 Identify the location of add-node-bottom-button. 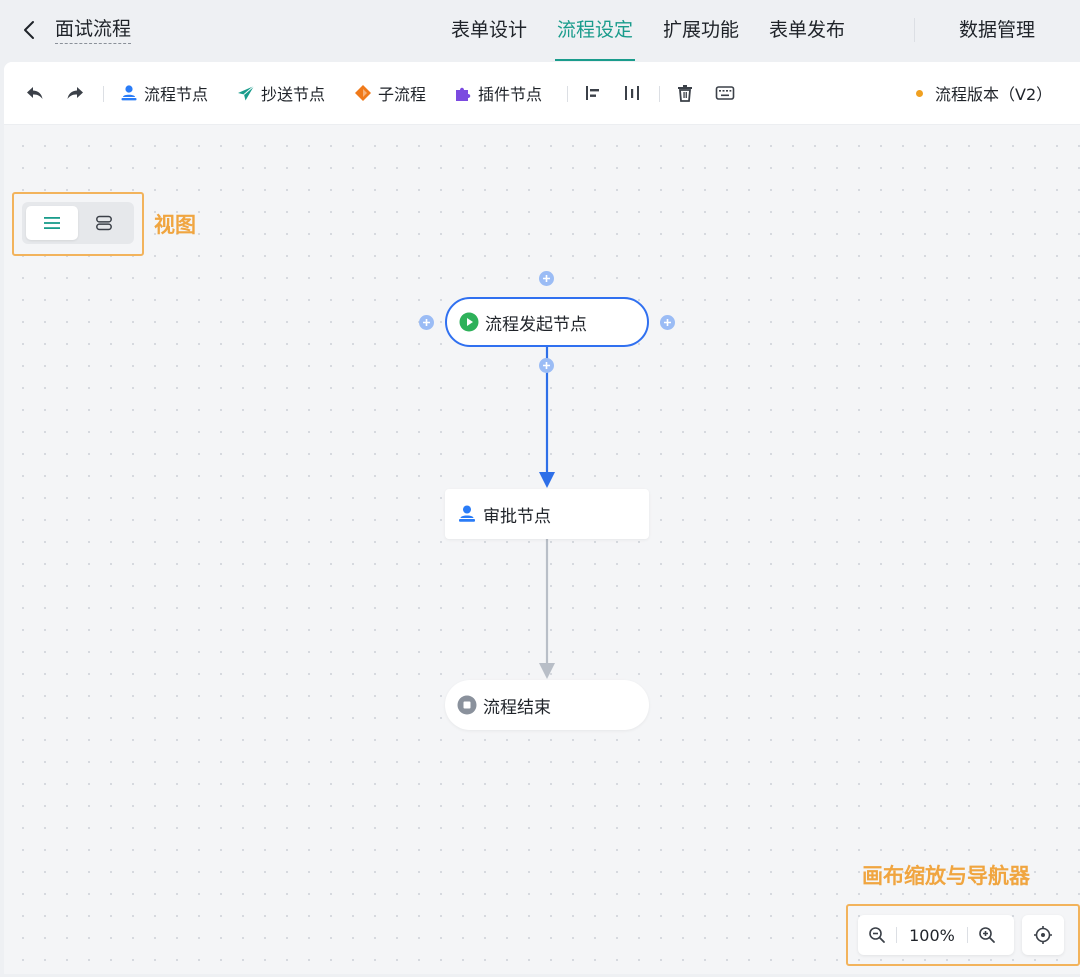
(546, 365).